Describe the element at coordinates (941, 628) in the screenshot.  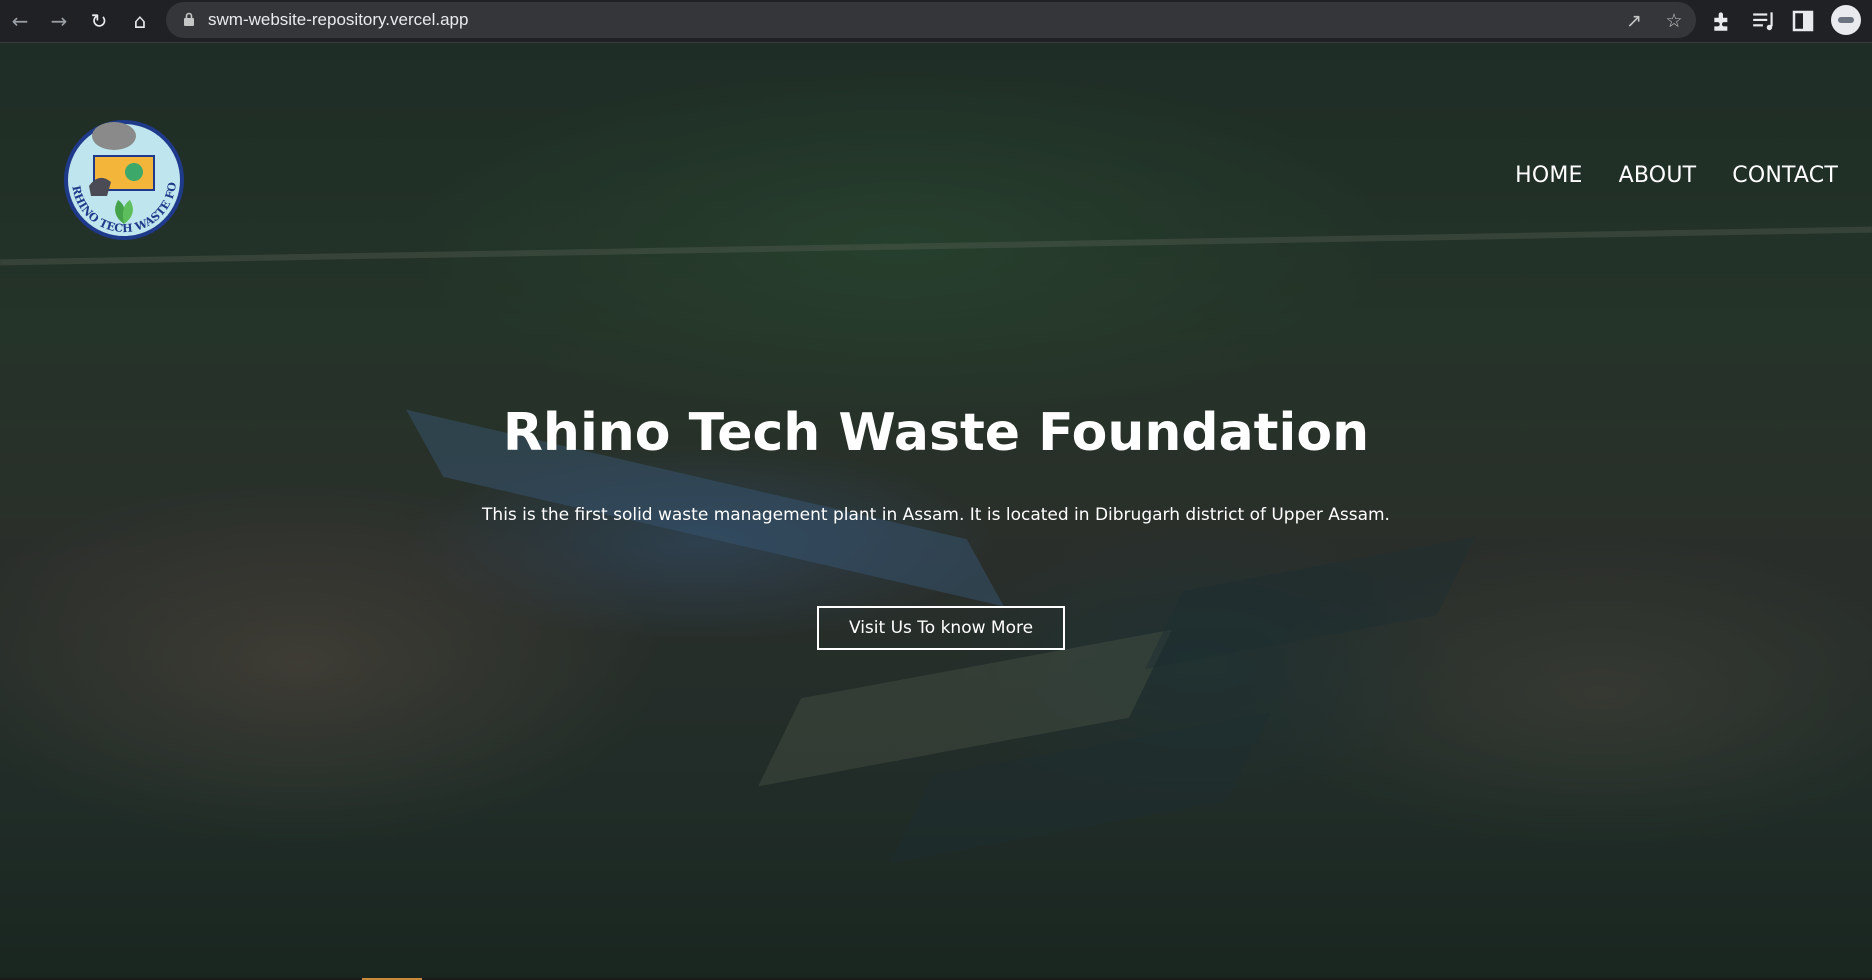
I see `visit-us-button: Visit Us To know More` at that location.